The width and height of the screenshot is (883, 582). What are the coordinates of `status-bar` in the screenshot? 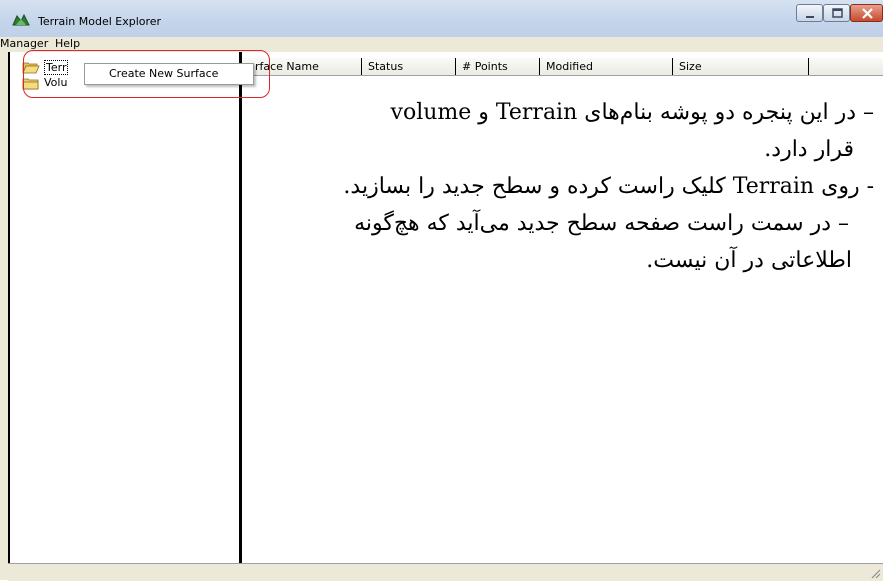 It's located at (445, 572).